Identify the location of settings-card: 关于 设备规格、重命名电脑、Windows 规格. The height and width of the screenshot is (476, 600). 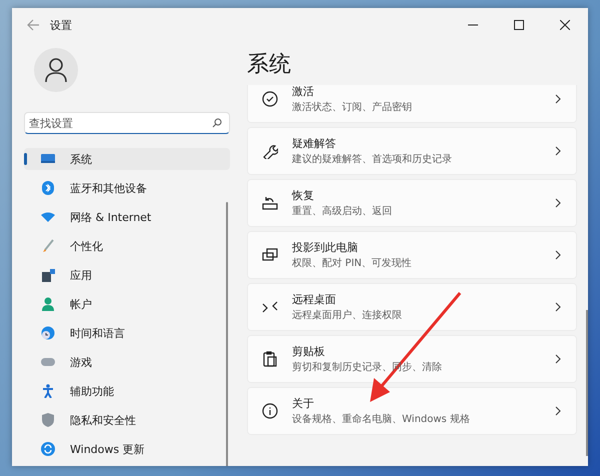
(412, 411).